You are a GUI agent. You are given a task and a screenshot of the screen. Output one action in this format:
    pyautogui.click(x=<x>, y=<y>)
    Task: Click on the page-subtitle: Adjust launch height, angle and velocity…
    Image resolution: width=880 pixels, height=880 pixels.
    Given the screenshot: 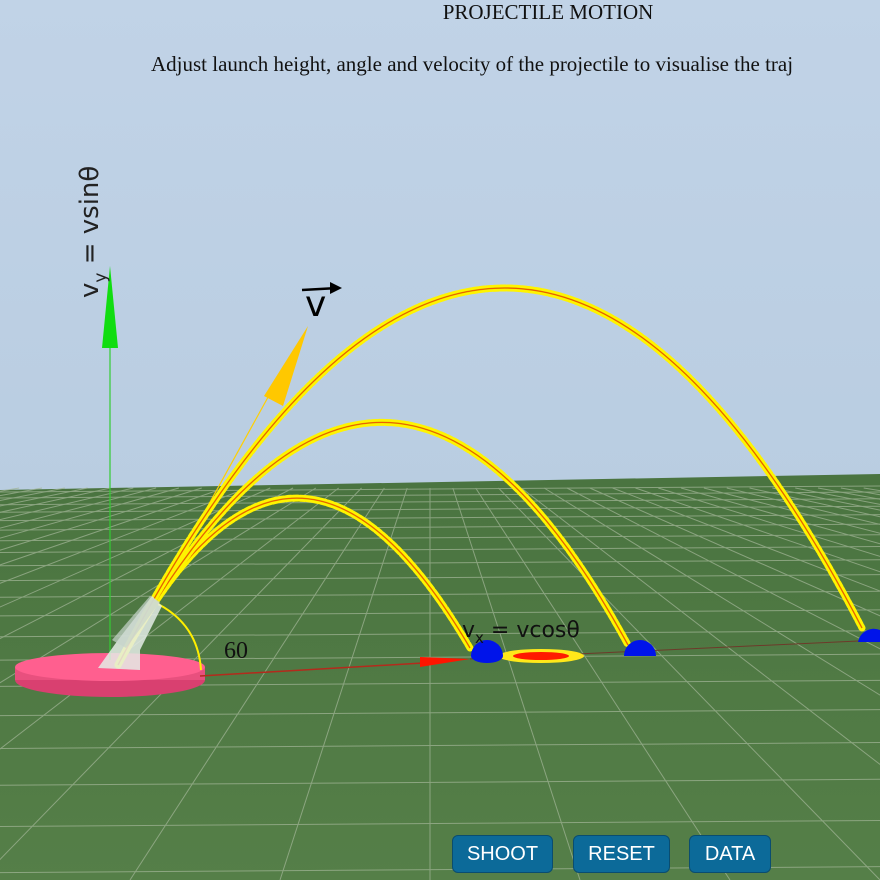 What is the action you would take?
    pyautogui.click(x=472, y=64)
    